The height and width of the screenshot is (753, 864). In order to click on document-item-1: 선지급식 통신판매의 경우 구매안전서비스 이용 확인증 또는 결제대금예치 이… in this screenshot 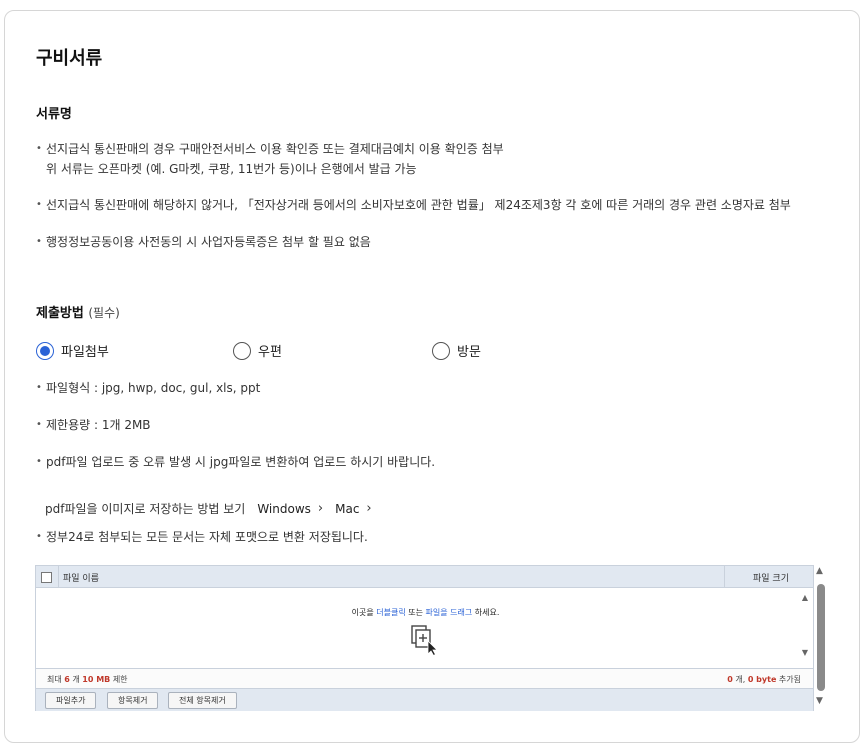, I will do `click(270, 159)`.